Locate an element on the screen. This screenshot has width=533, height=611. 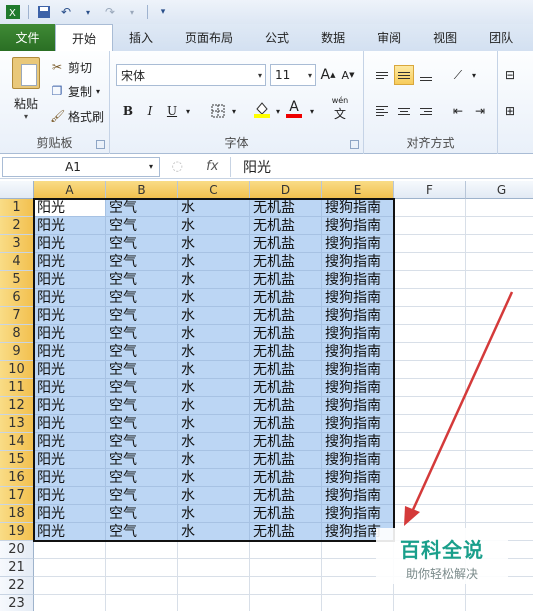
cell-d21 is located at coordinates (286, 568).